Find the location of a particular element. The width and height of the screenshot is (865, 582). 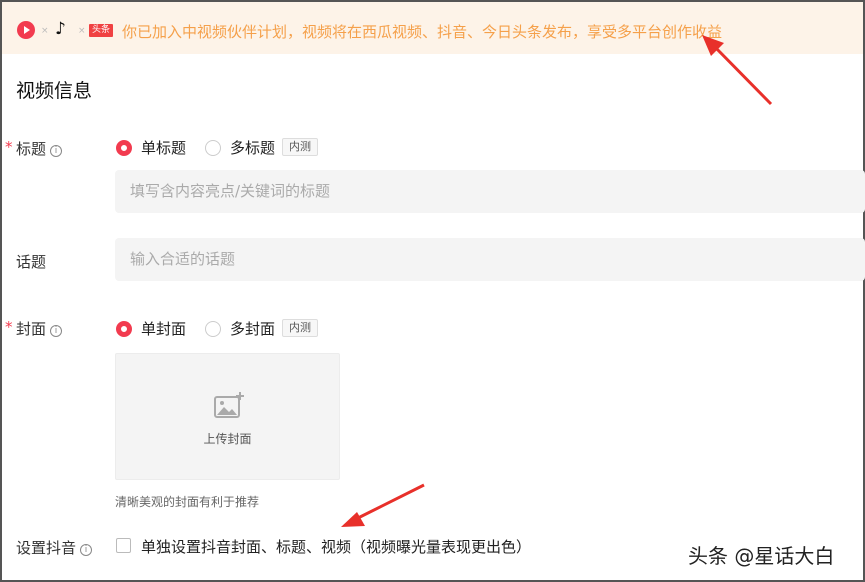

topic-input: 输入合适的话题 is located at coordinates (490, 259).